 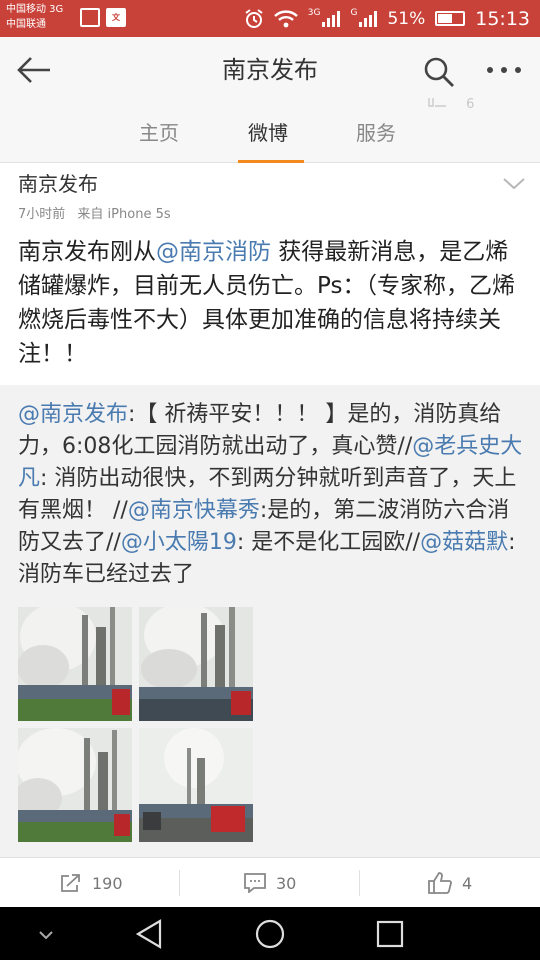 What do you see at coordinates (150, 934) in the screenshot?
I see `back-triangle-icon` at bounding box center [150, 934].